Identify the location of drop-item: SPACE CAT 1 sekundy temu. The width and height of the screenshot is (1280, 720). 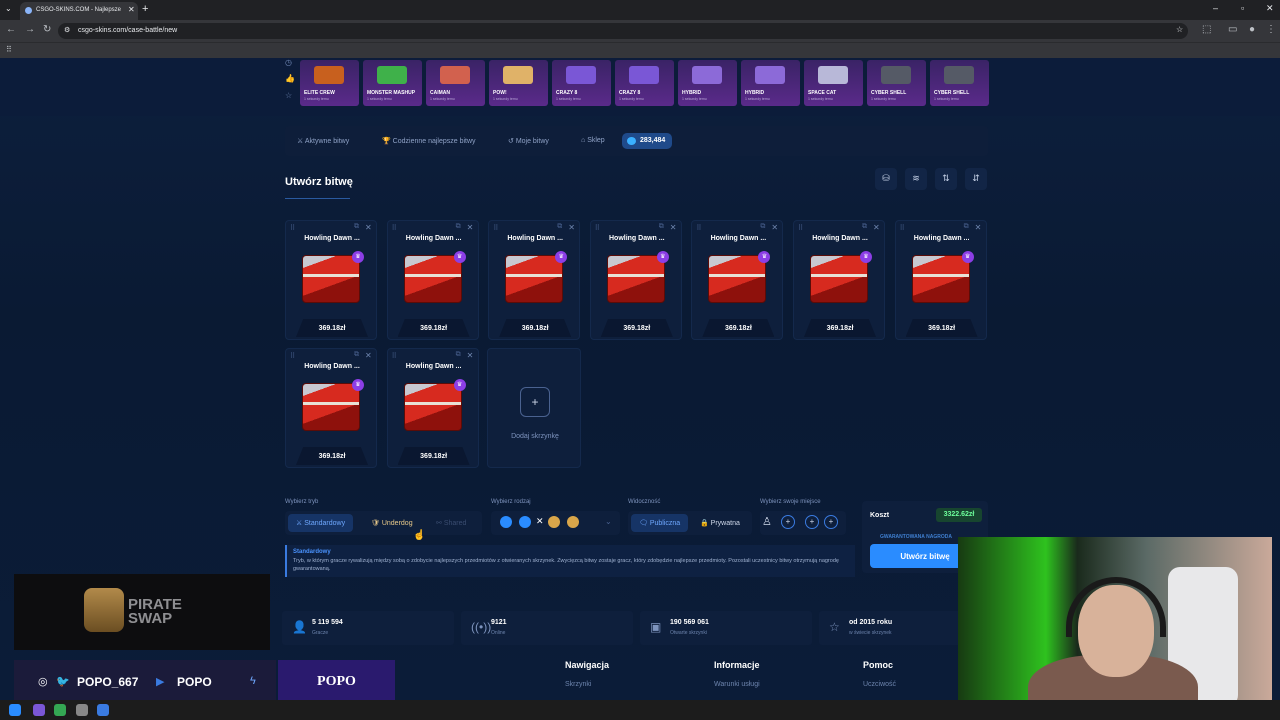
(833, 83).